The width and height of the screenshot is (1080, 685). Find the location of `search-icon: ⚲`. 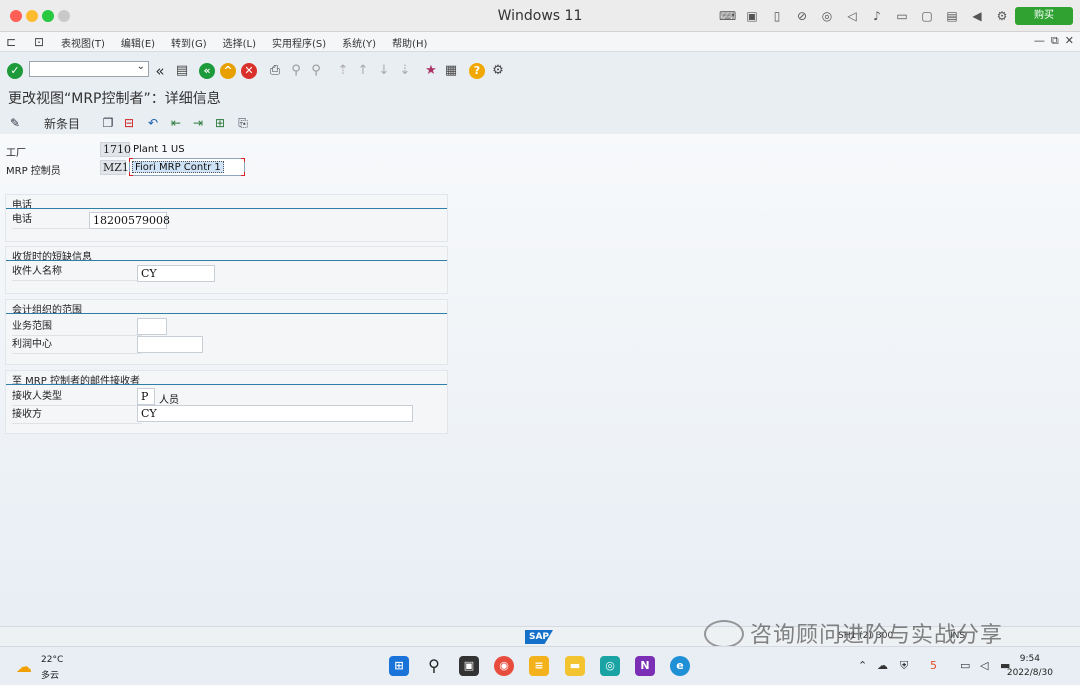

search-icon: ⚲ is located at coordinates (434, 666).